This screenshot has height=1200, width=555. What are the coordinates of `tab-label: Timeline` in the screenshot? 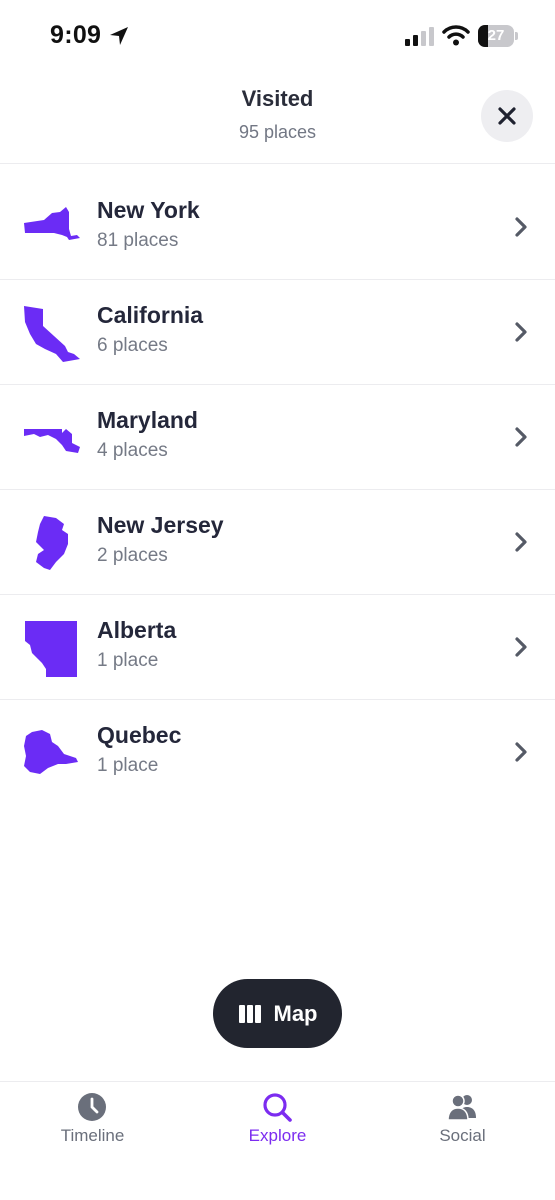 It's located at (92, 1135).